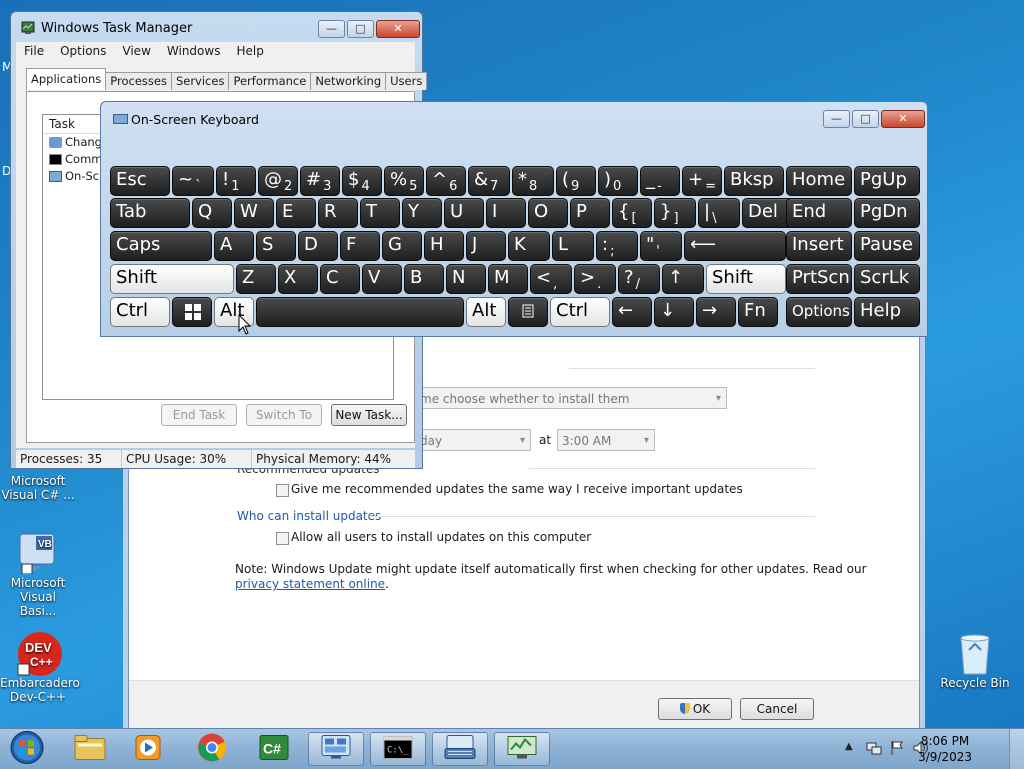  I want to click on taskbar-on-screen-keyboard, so click(460, 749).